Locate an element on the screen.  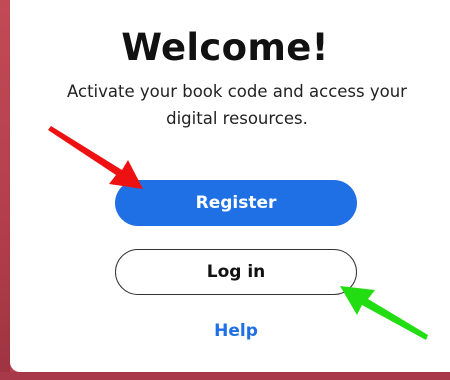
register-button-label: Register is located at coordinates (236, 203).